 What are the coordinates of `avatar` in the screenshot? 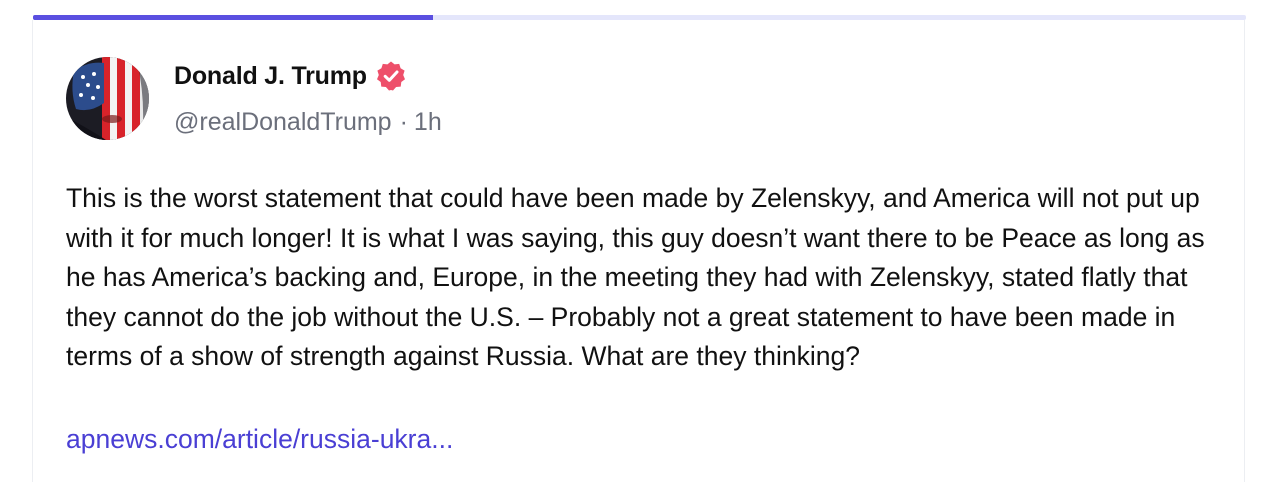 It's located at (107, 98).